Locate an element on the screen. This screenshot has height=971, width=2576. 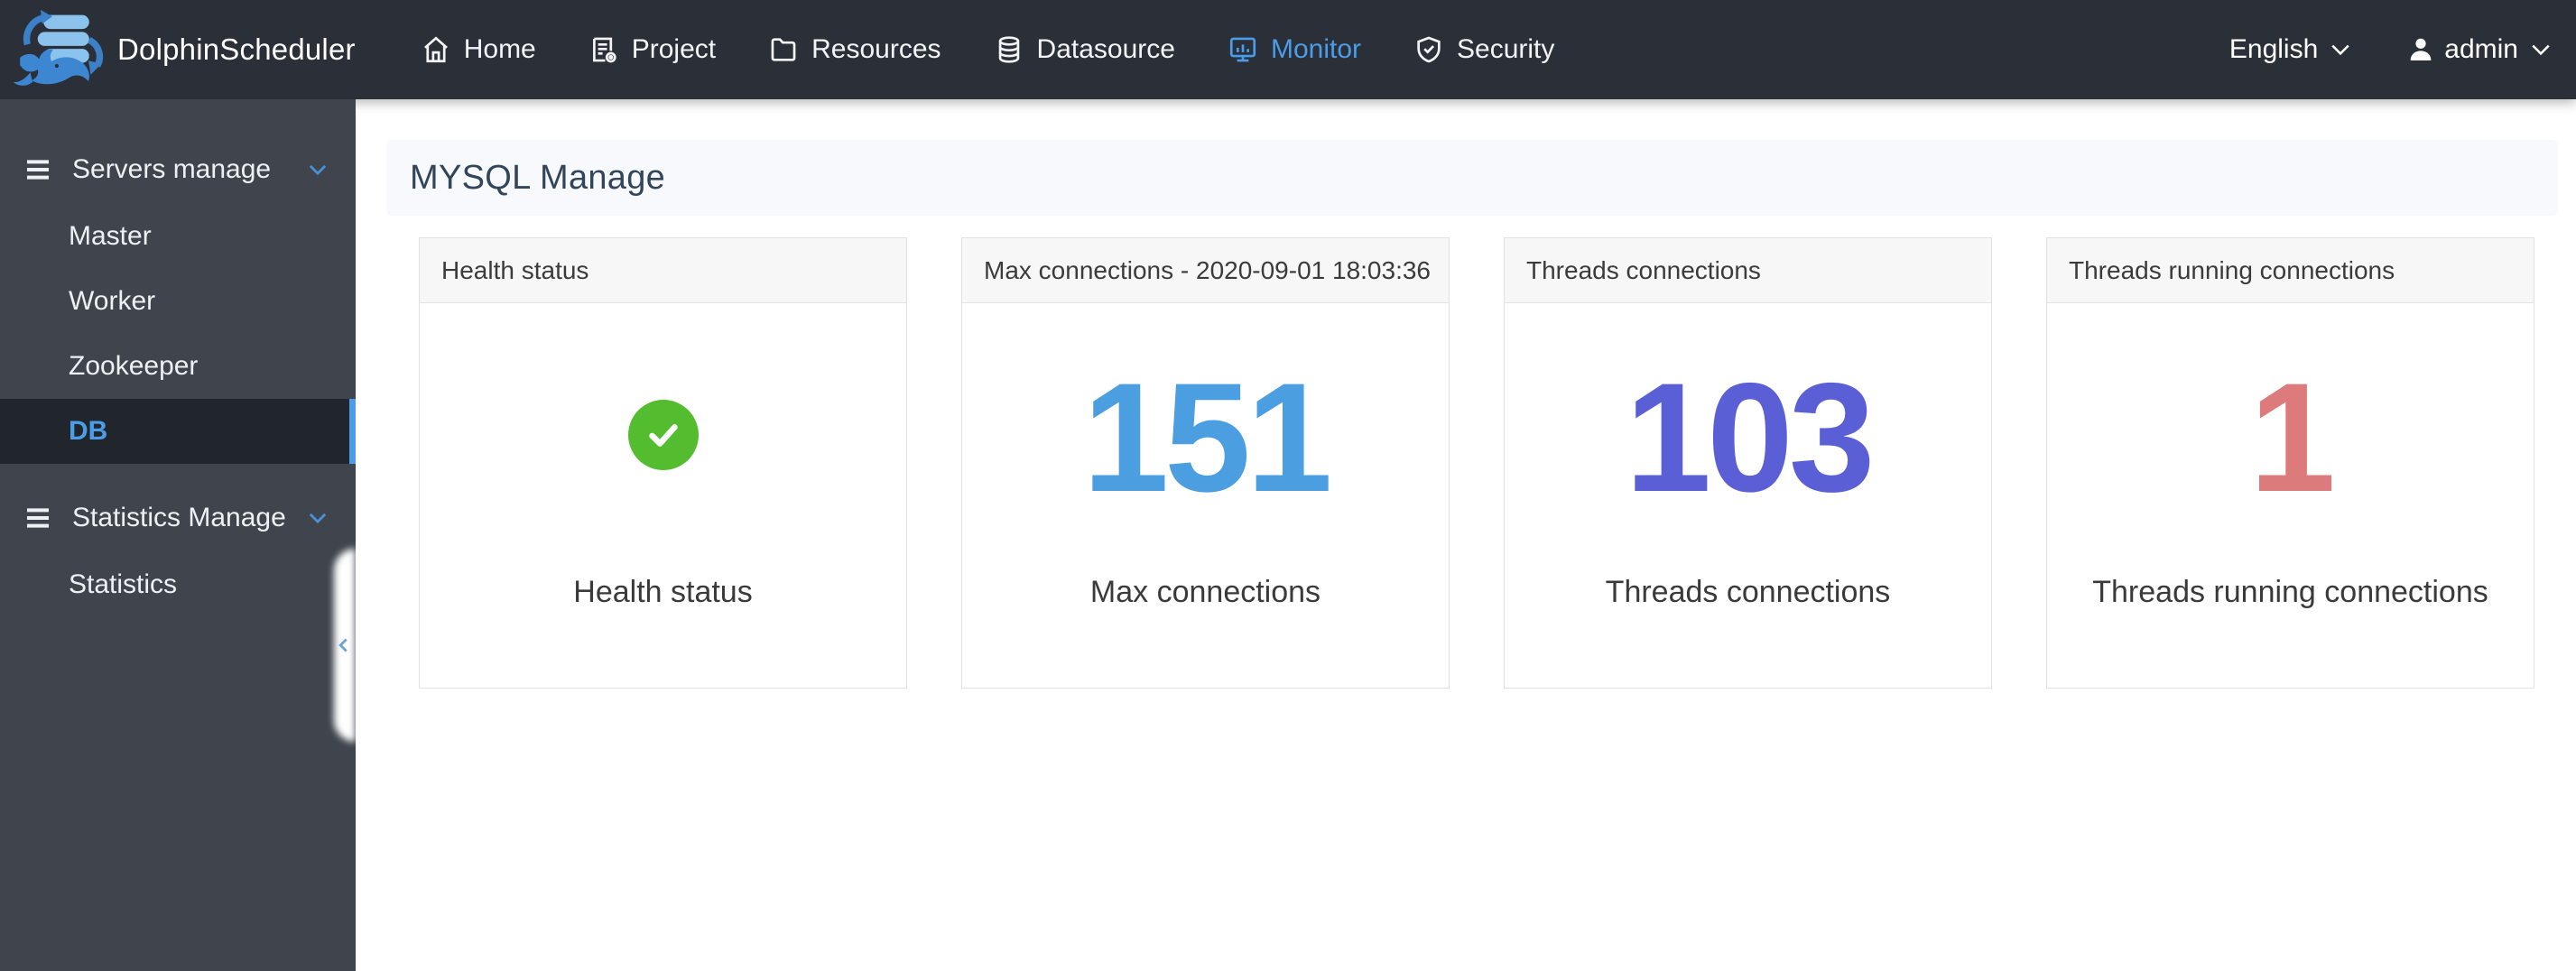
username-label: admin is located at coordinates (2481, 49).